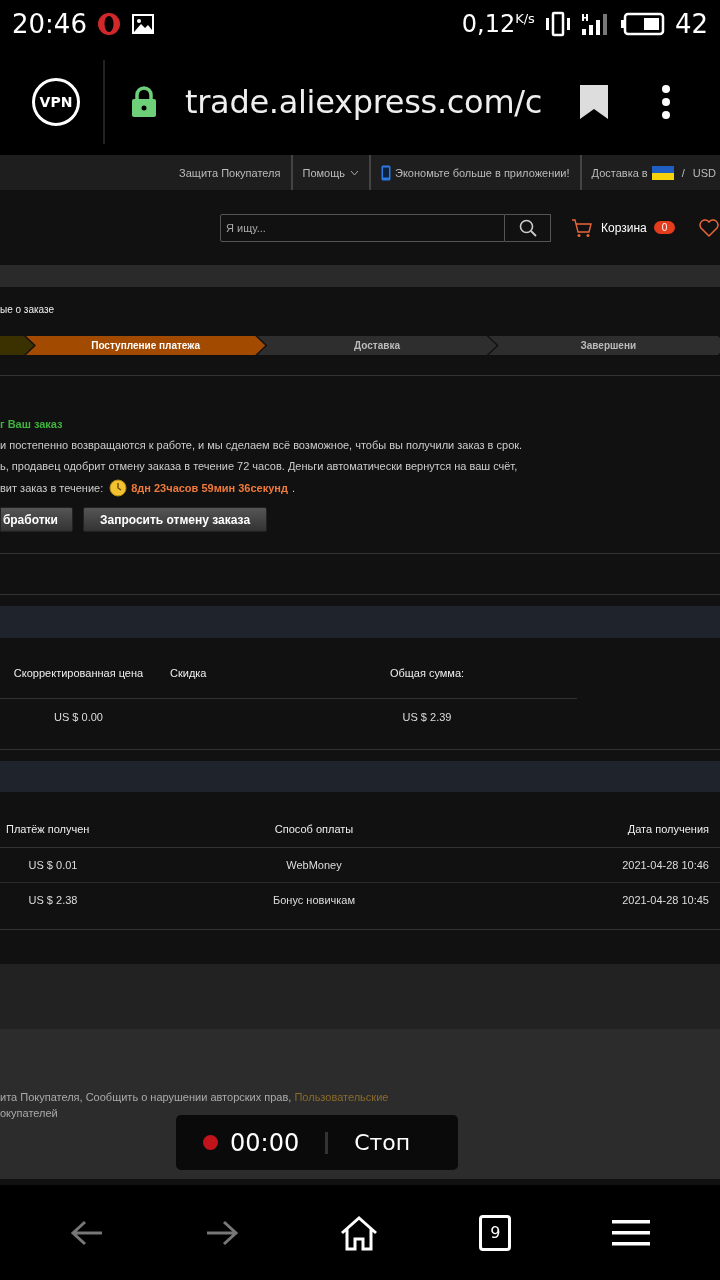 The width and height of the screenshot is (720, 1280). Describe the element at coordinates (314, 835) in the screenshot. I see `column-header: Способ оплаты` at that location.